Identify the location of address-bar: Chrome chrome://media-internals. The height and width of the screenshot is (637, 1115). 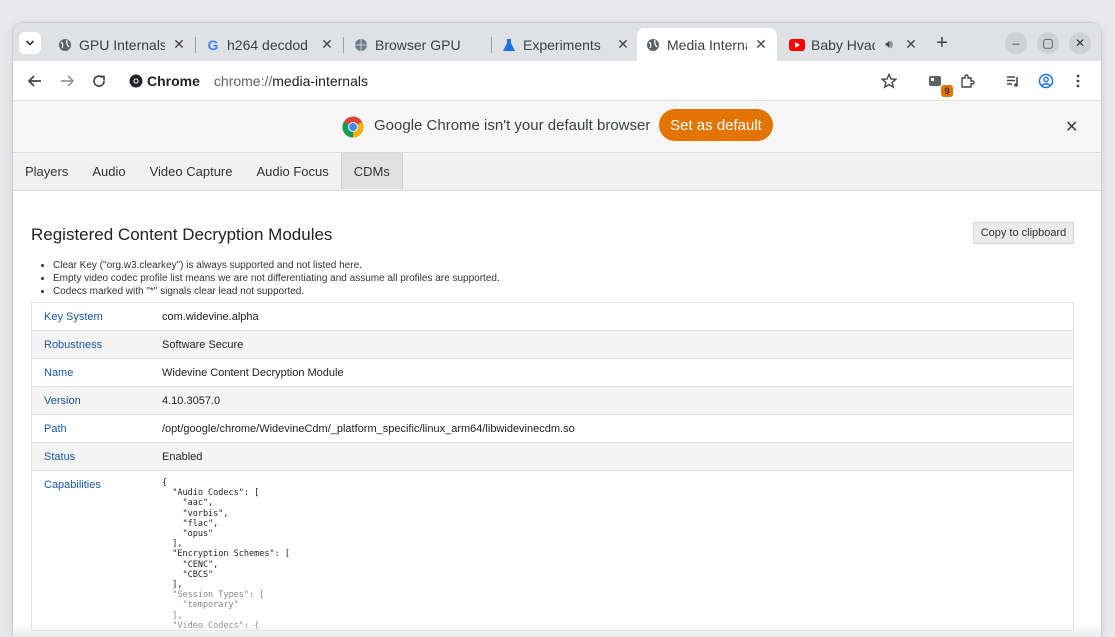
(513, 81).